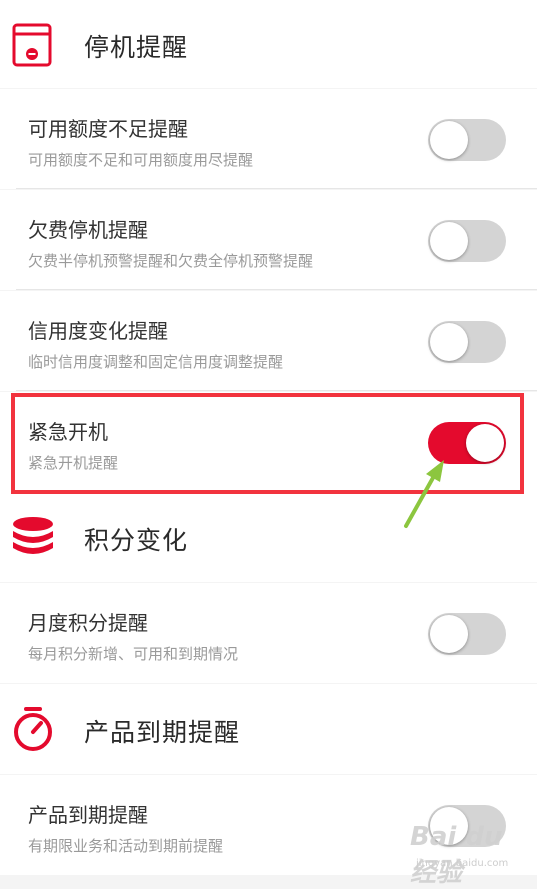 The image size is (537, 889). What do you see at coordinates (424, 494) in the screenshot?
I see `pointer-arrow-icon` at bounding box center [424, 494].